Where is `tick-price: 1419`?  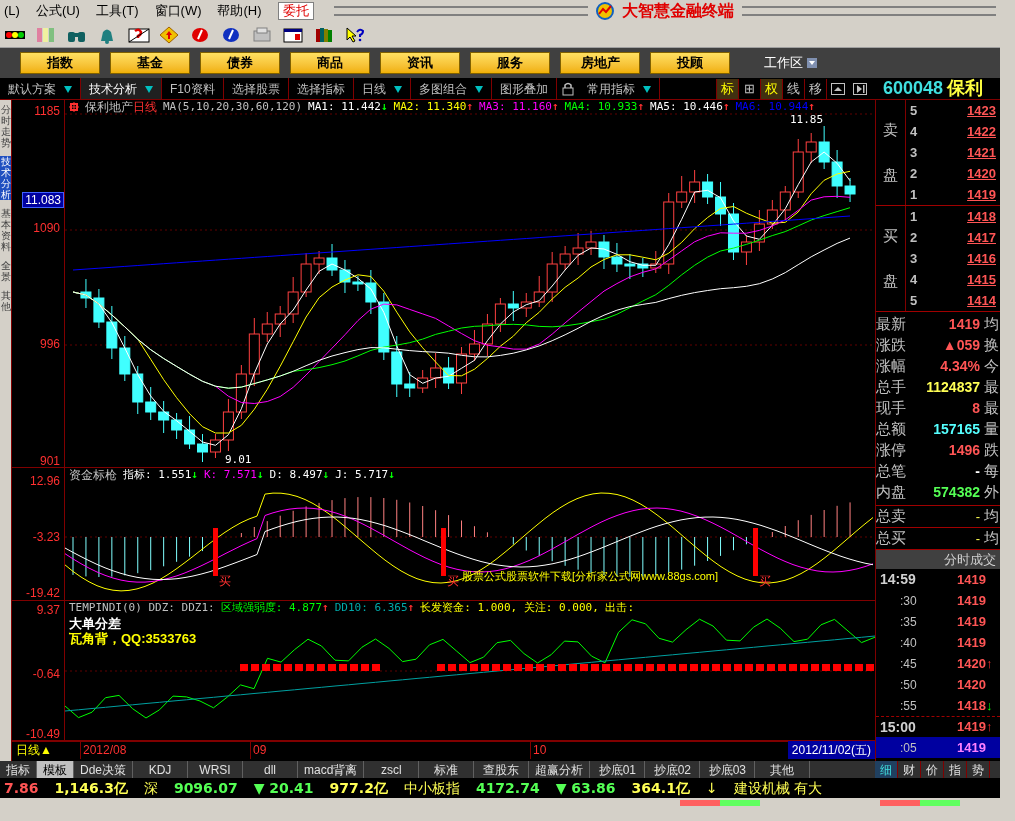 tick-price: 1419 is located at coordinates (971, 579).